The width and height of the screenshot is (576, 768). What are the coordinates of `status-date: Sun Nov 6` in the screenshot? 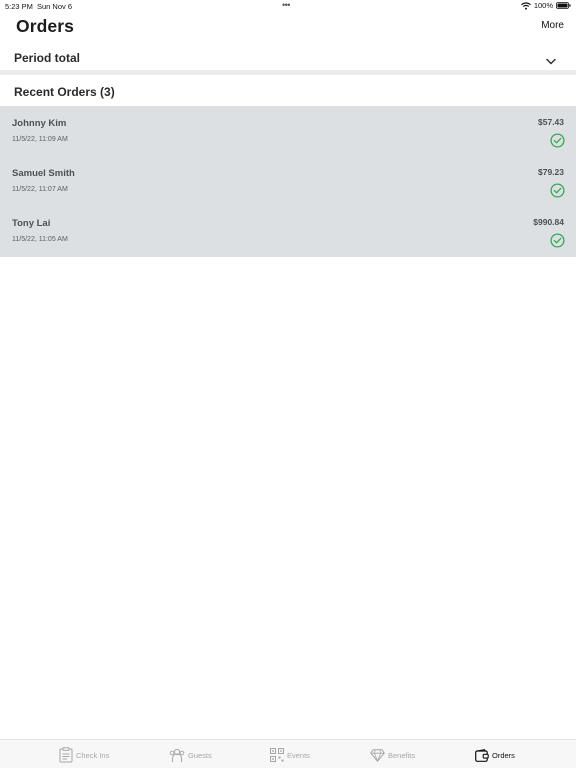 It's located at (55, 6).